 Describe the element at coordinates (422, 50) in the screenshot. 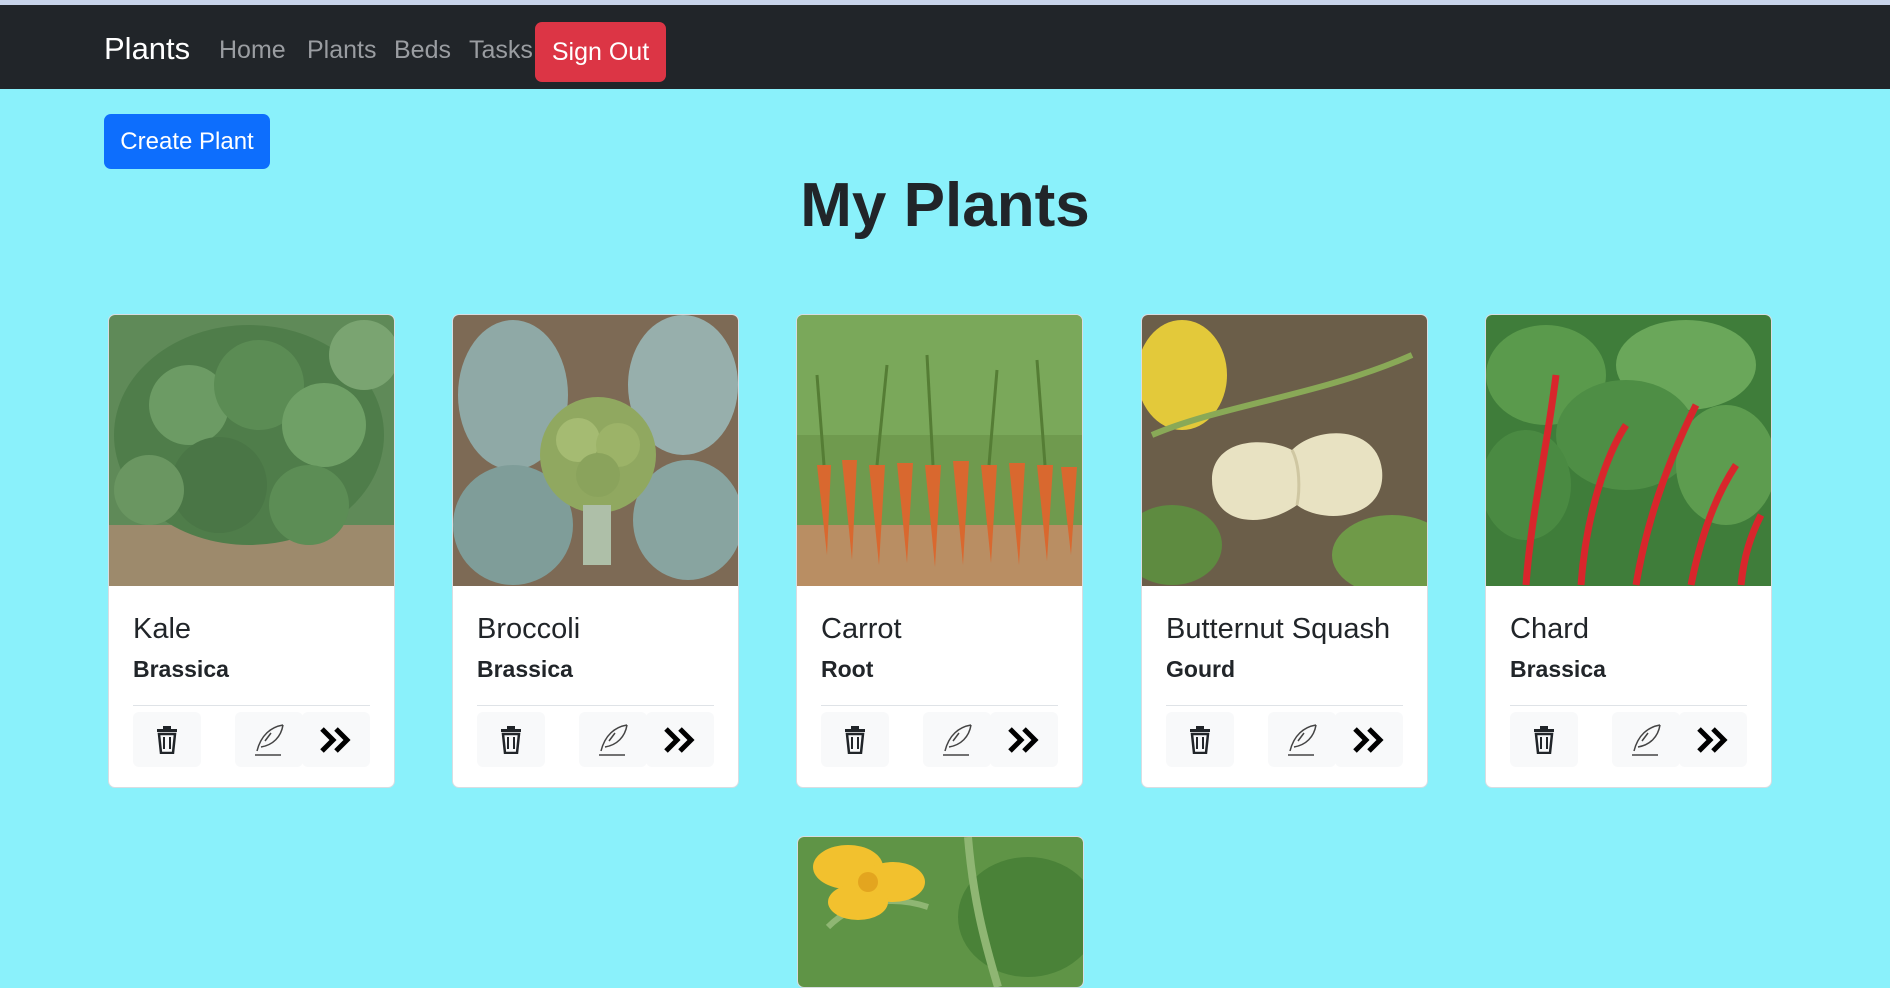

I see `nav-link-beds: Beds` at that location.